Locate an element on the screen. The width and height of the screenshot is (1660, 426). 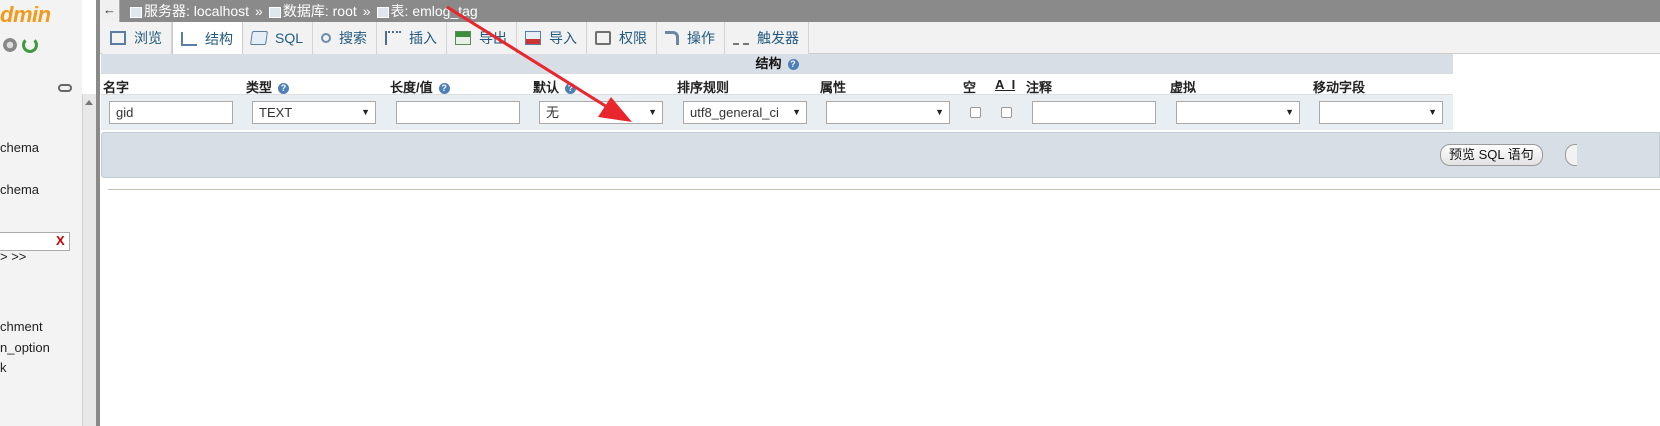
scroll-up-arrow-icon is located at coordinates (89, 102).